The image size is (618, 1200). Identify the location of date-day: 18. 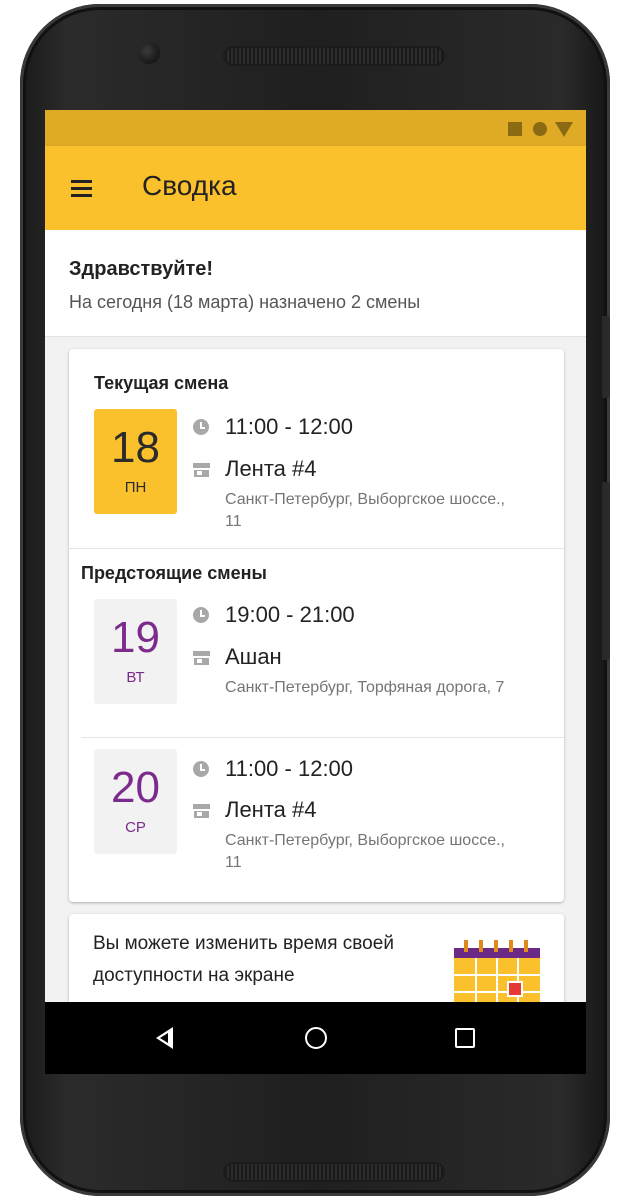
(135, 447).